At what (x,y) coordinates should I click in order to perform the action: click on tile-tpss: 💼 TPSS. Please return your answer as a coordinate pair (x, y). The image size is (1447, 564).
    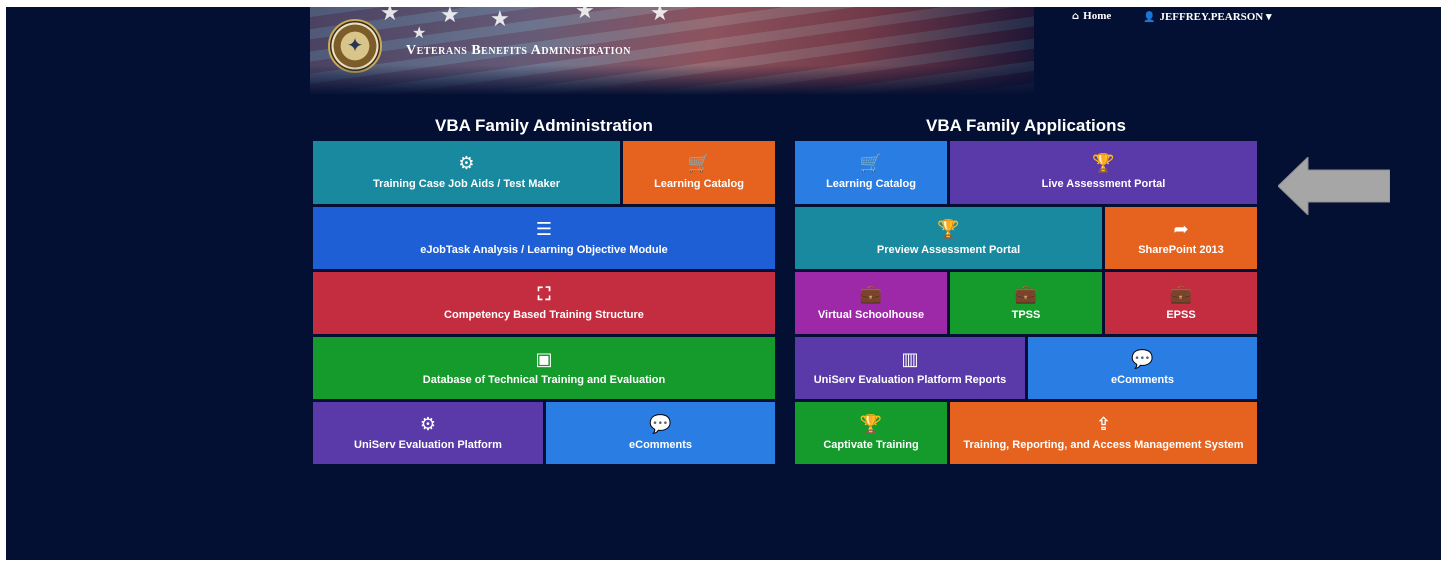
    Looking at the image, I should click on (1026, 303).